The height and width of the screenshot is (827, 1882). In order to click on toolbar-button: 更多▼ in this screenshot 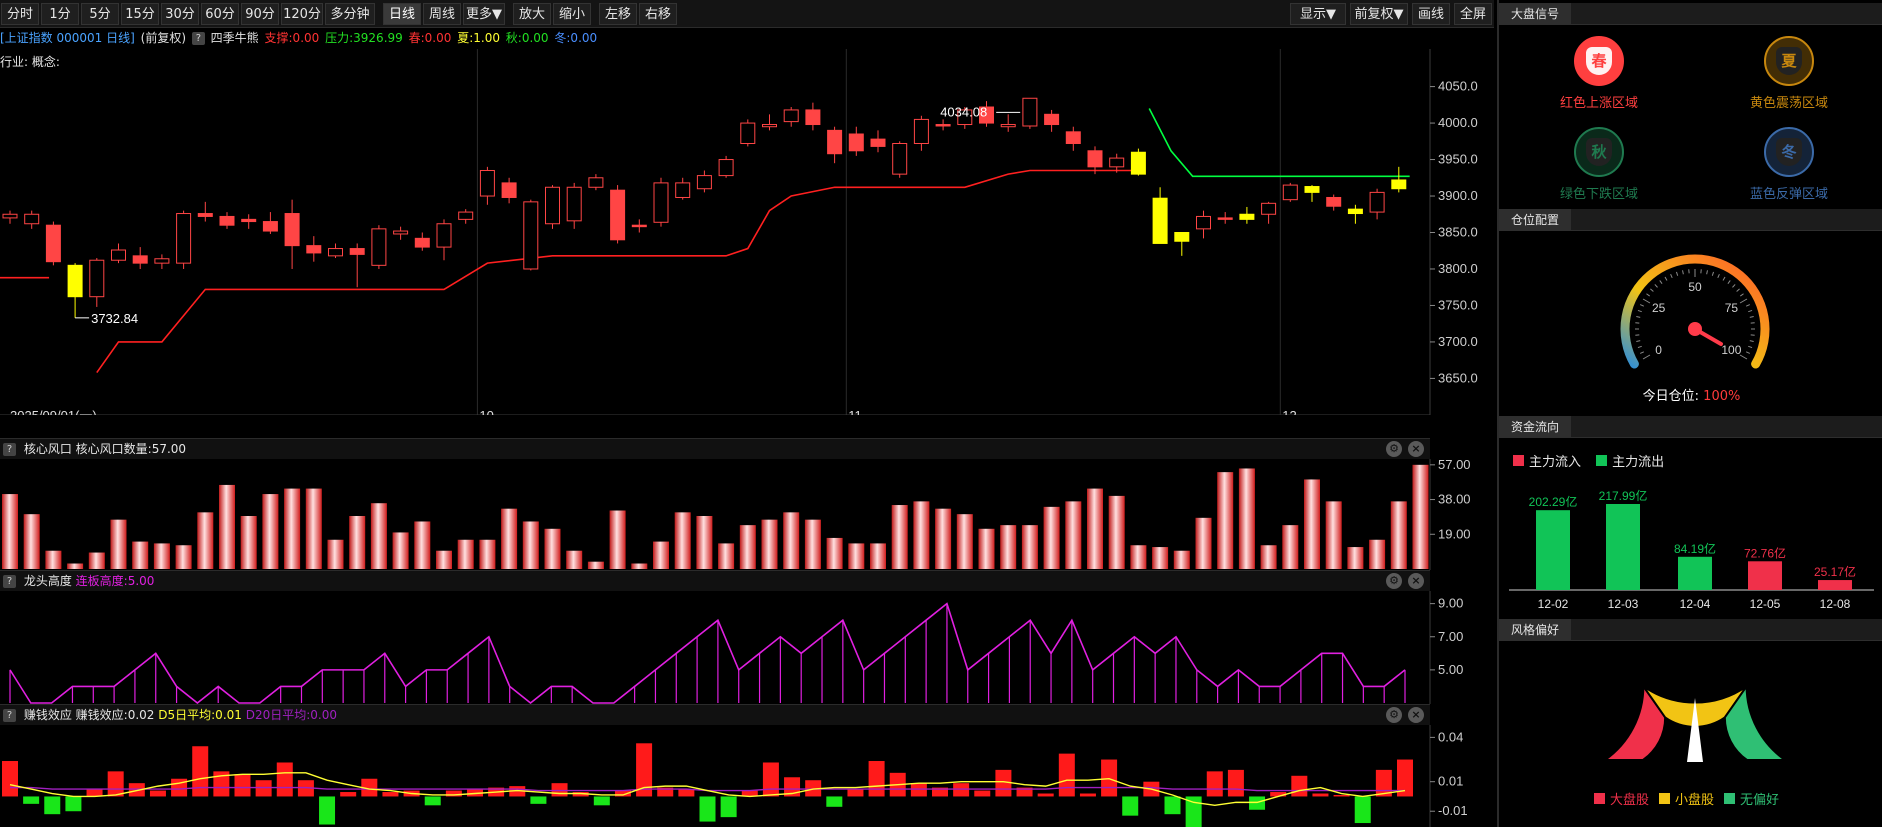, I will do `click(484, 14)`.